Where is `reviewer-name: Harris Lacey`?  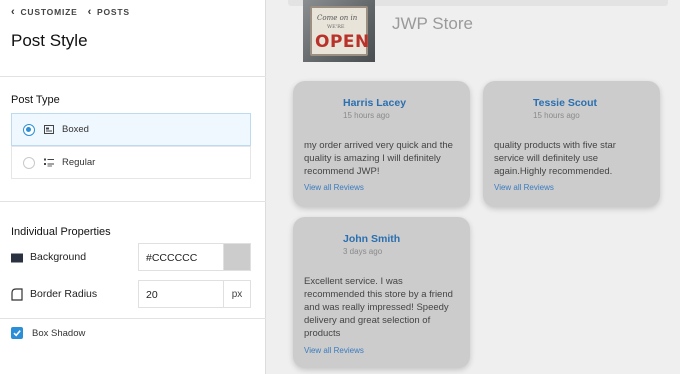 reviewer-name: Harris Lacey is located at coordinates (374, 103).